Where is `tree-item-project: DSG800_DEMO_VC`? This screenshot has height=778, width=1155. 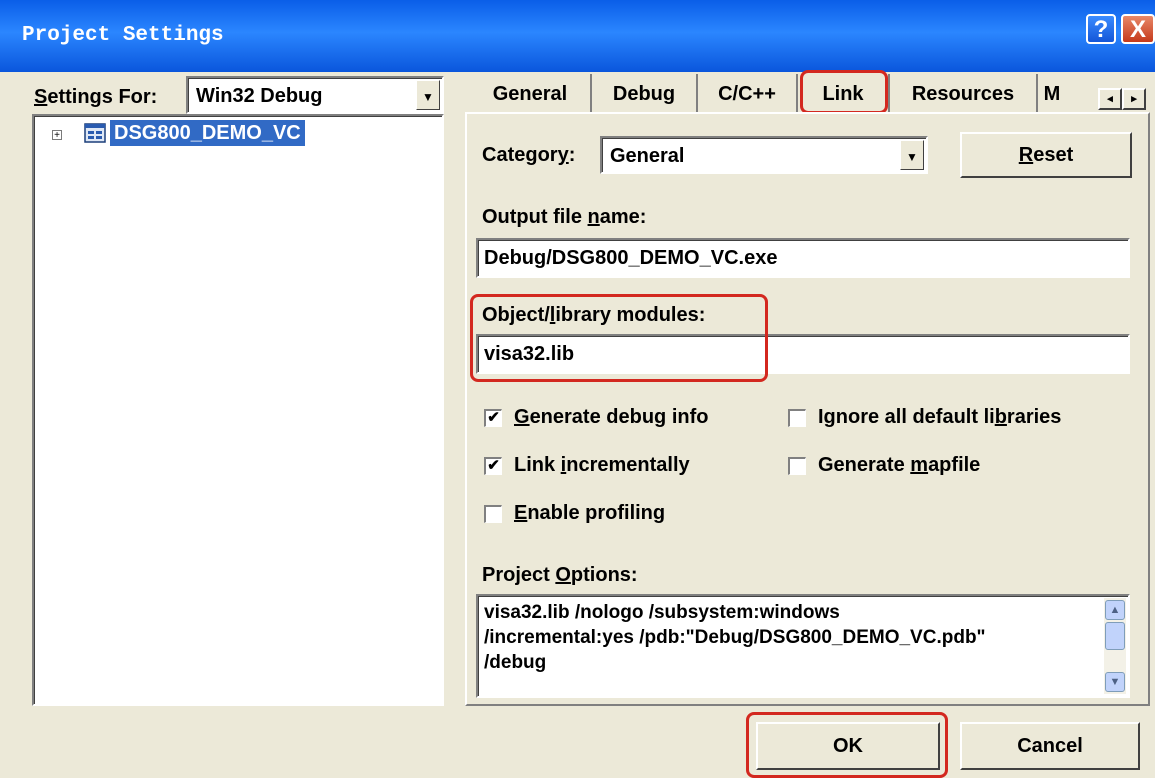 tree-item-project: DSG800_DEMO_VC is located at coordinates (207, 133).